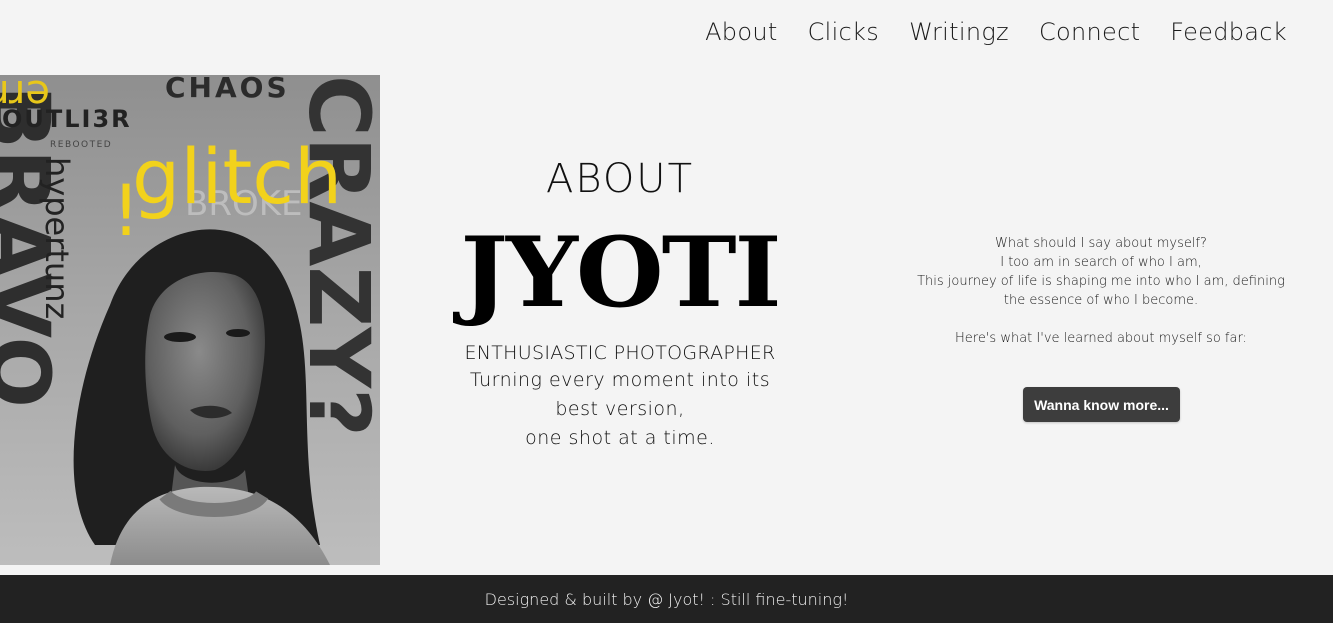  Describe the element at coordinates (1101, 243) in the screenshot. I see `bio-line-1: What should I say about myself?` at that location.